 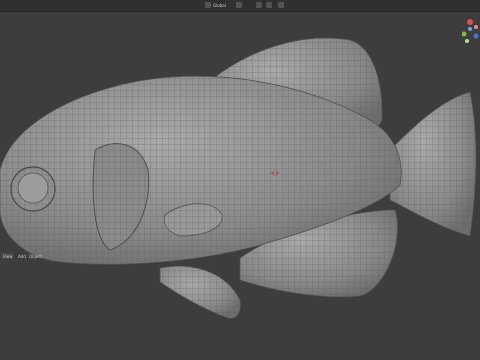 I want to click on orientation-icon, so click(x=208, y=5).